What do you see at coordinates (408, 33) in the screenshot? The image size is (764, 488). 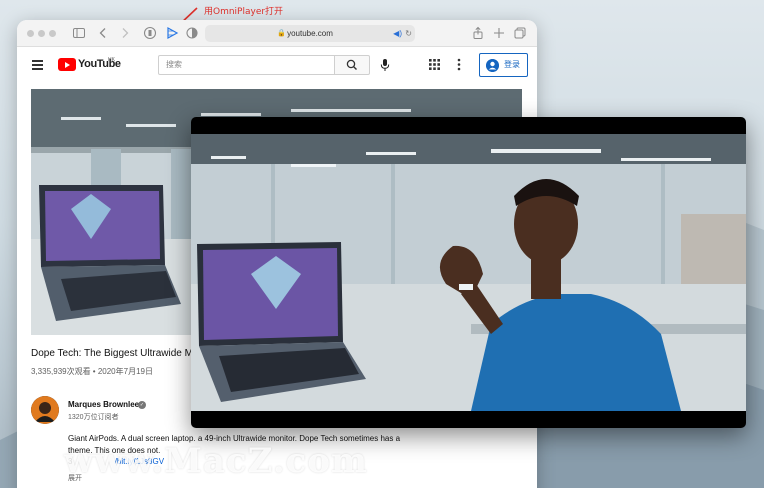 I see `reload-icon: ↻` at bounding box center [408, 33].